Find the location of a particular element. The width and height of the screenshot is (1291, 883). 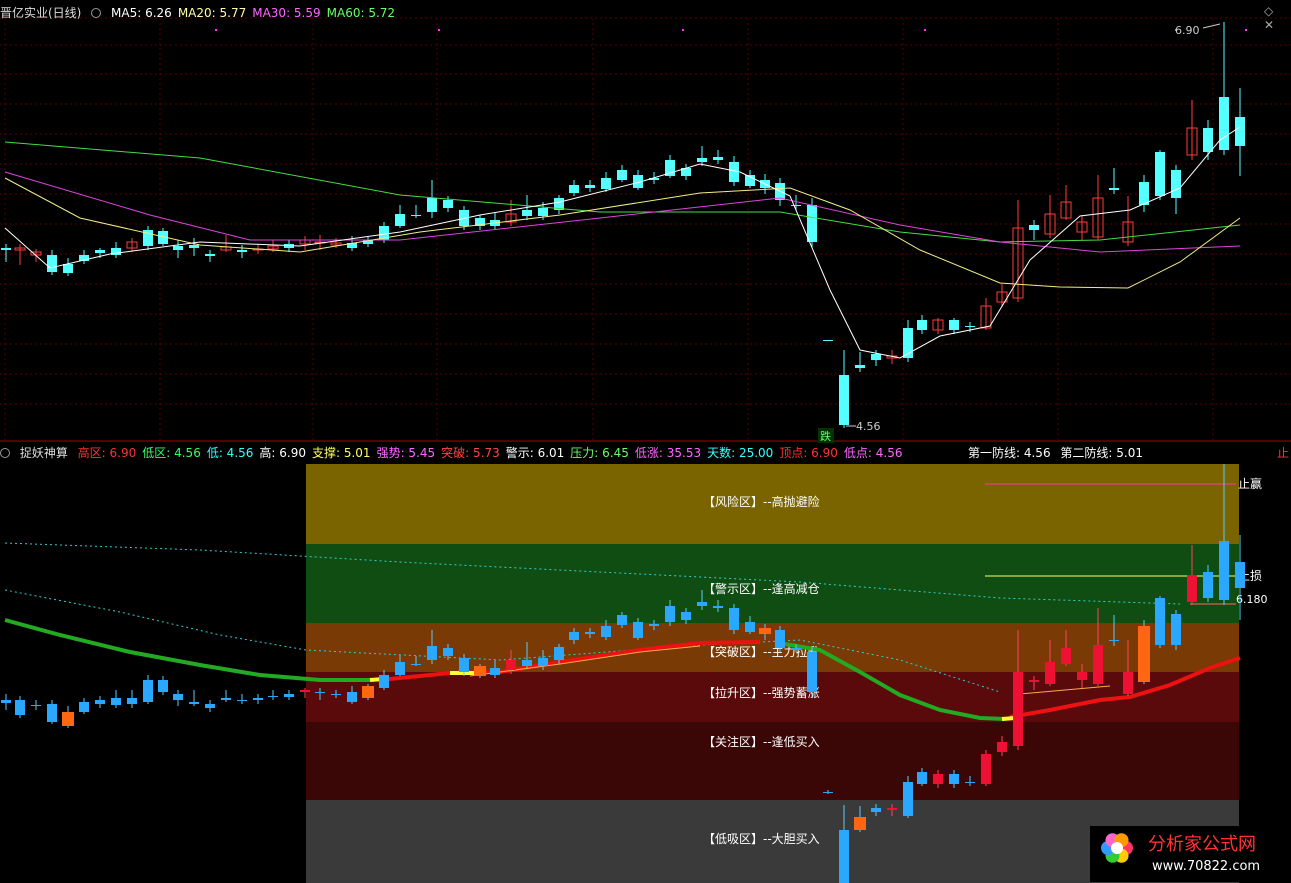

low-price-label: 4.56 is located at coordinates (868, 426).